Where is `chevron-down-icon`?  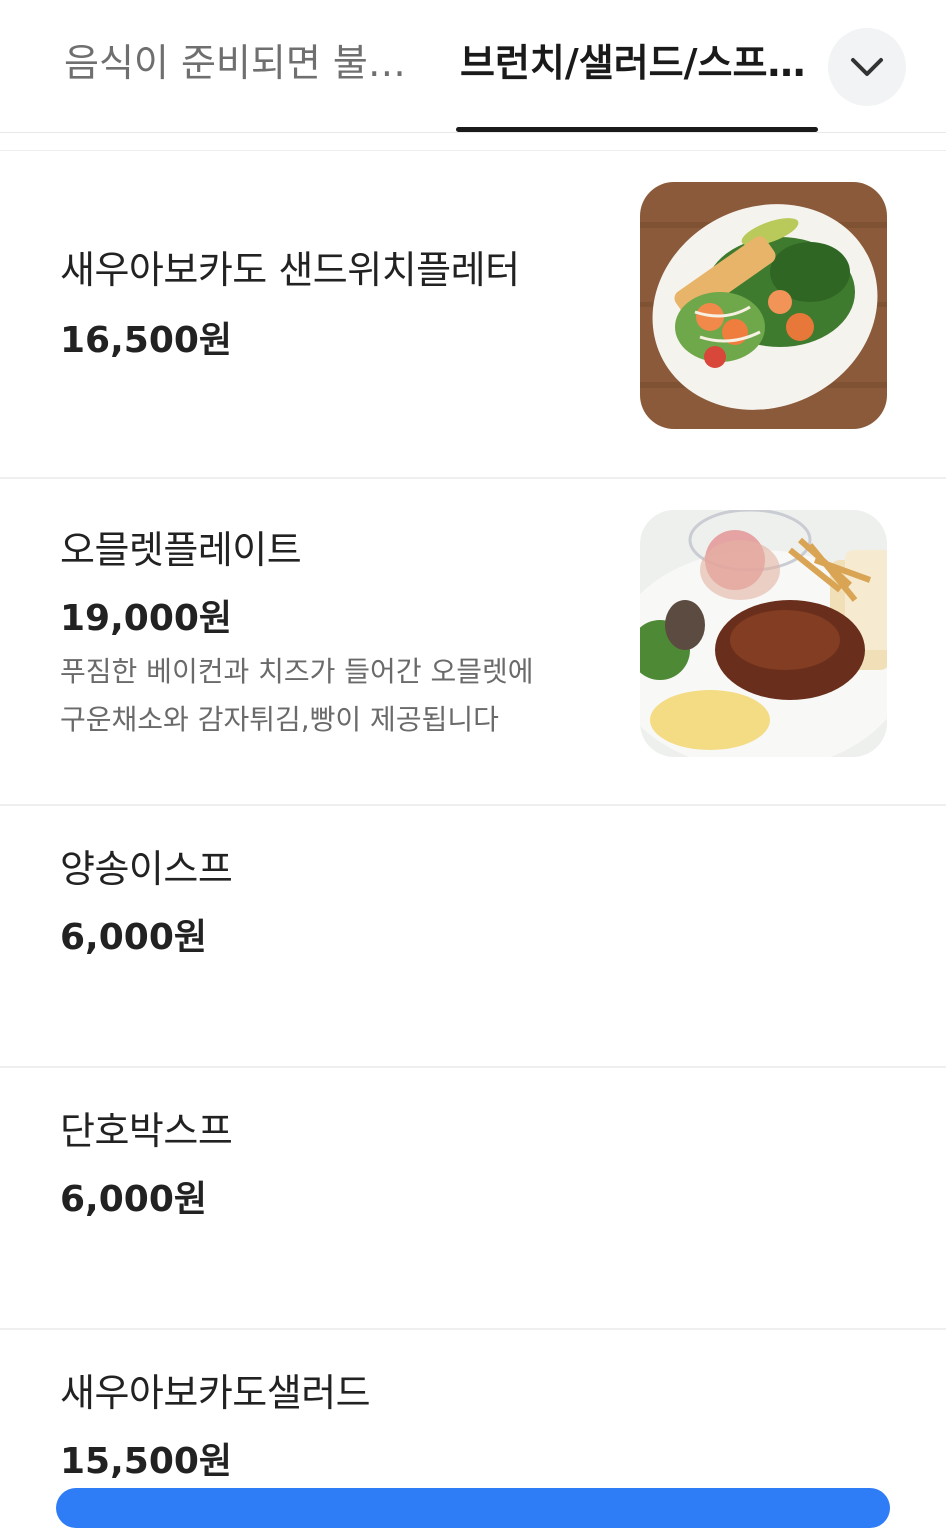
chevron-down-icon is located at coordinates (867, 67).